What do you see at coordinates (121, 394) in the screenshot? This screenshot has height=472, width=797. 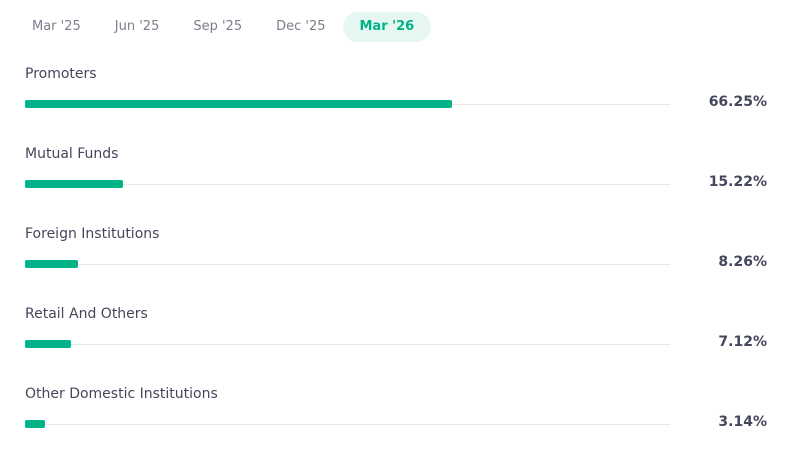 I see `holding-label: Other Domestic Institutions` at bounding box center [121, 394].